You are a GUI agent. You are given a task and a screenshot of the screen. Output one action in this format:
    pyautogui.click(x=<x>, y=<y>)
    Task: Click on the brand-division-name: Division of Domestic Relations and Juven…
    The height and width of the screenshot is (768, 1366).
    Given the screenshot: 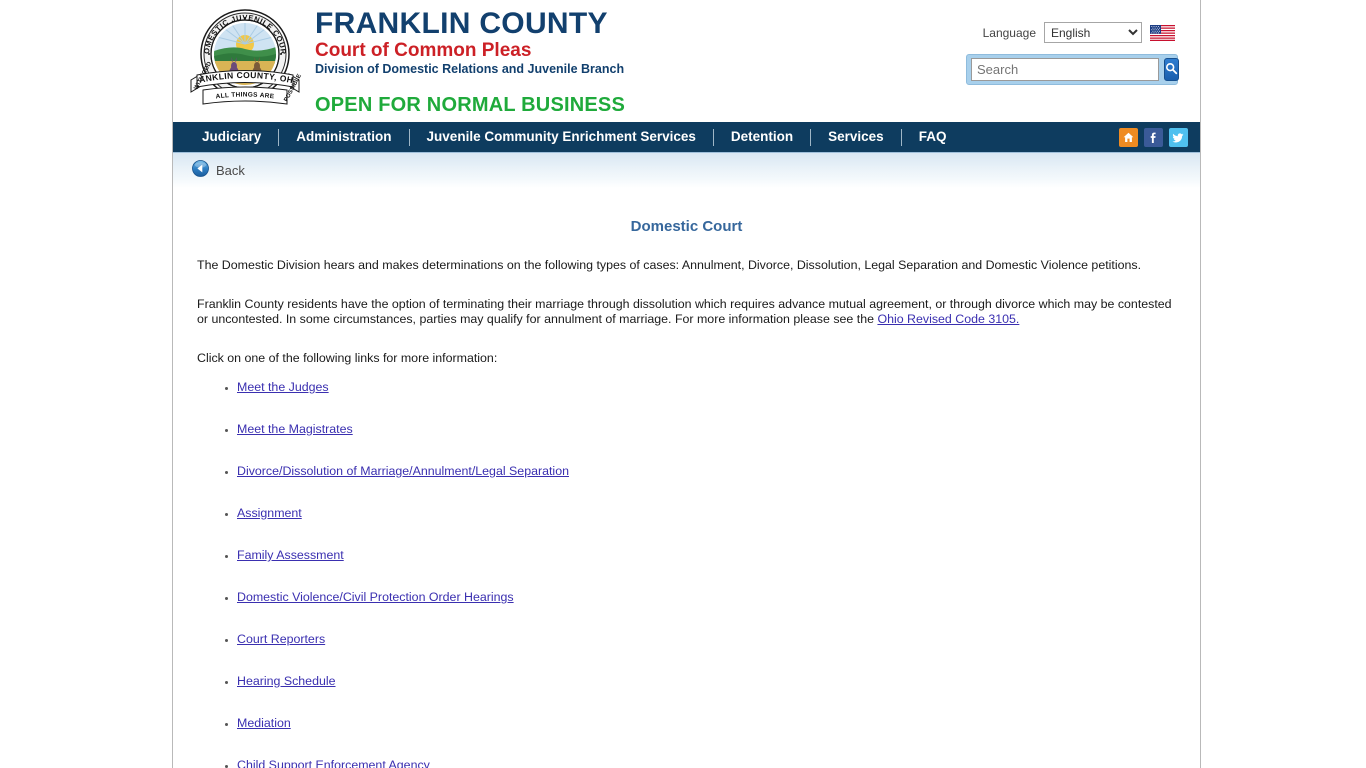 What is the action you would take?
    pyautogui.click(x=470, y=69)
    